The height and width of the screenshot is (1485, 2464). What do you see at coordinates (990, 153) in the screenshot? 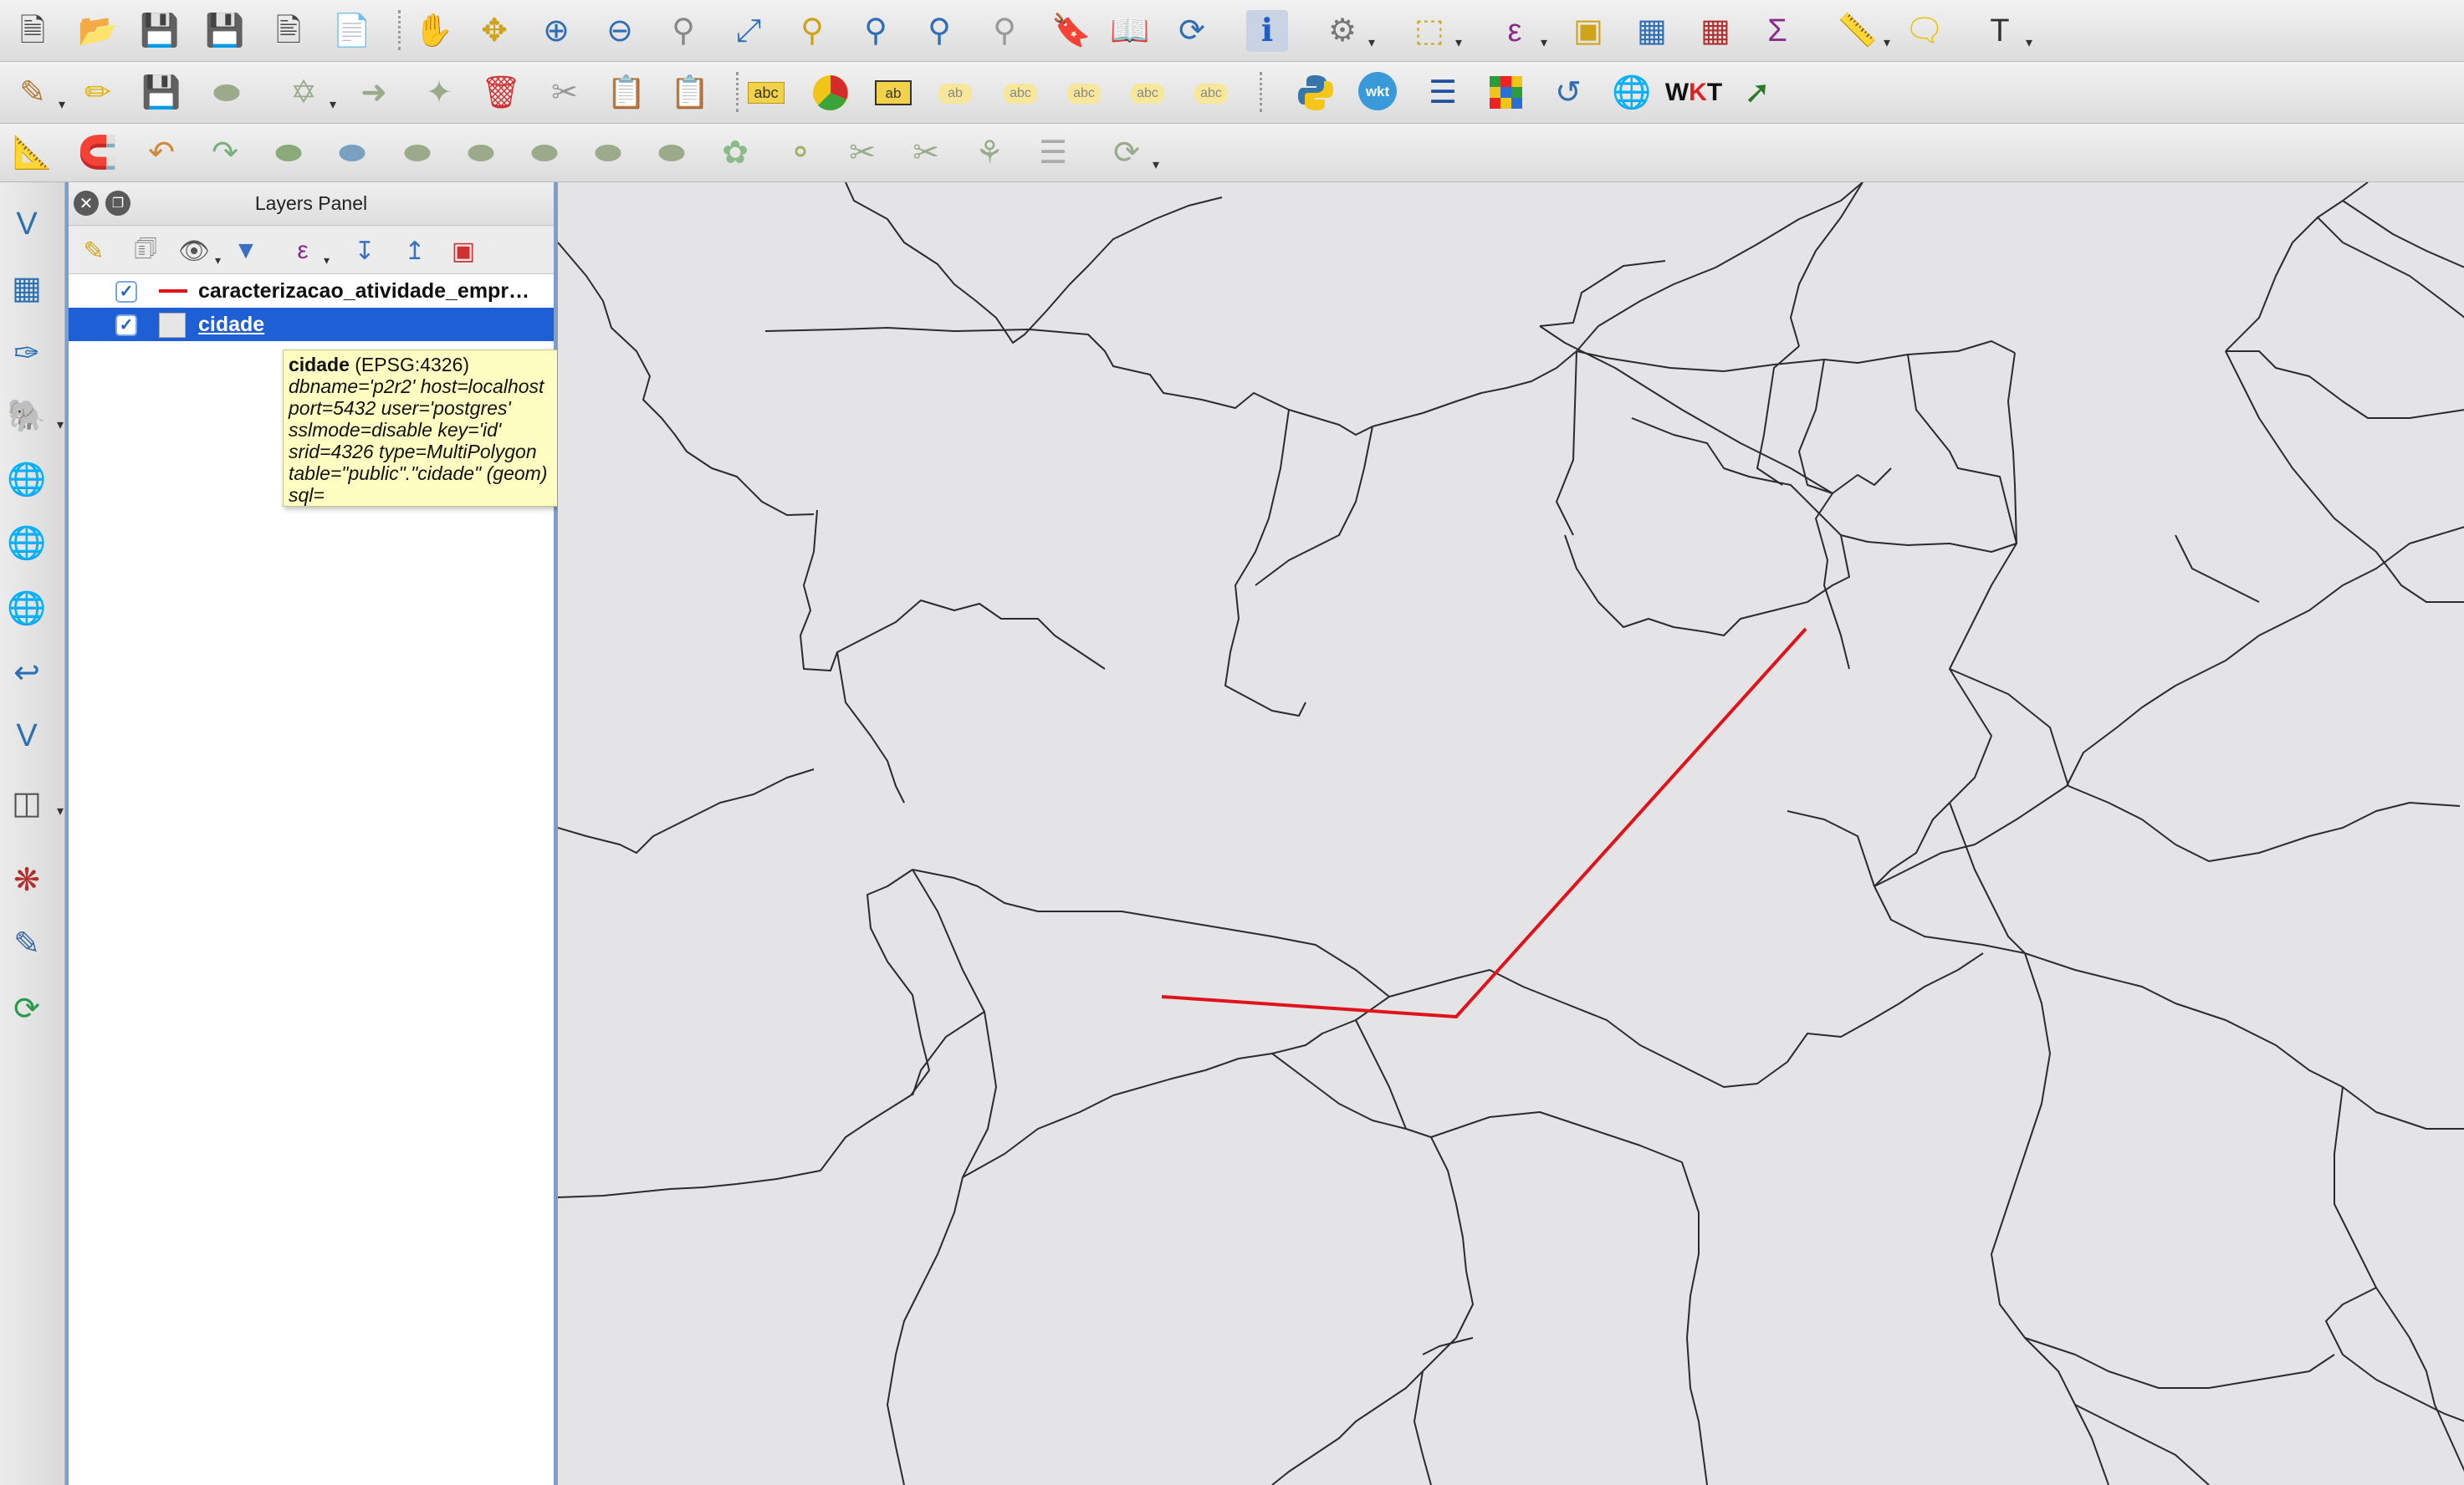
I see `merge-attributes-icon: ⚘` at bounding box center [990, 153].